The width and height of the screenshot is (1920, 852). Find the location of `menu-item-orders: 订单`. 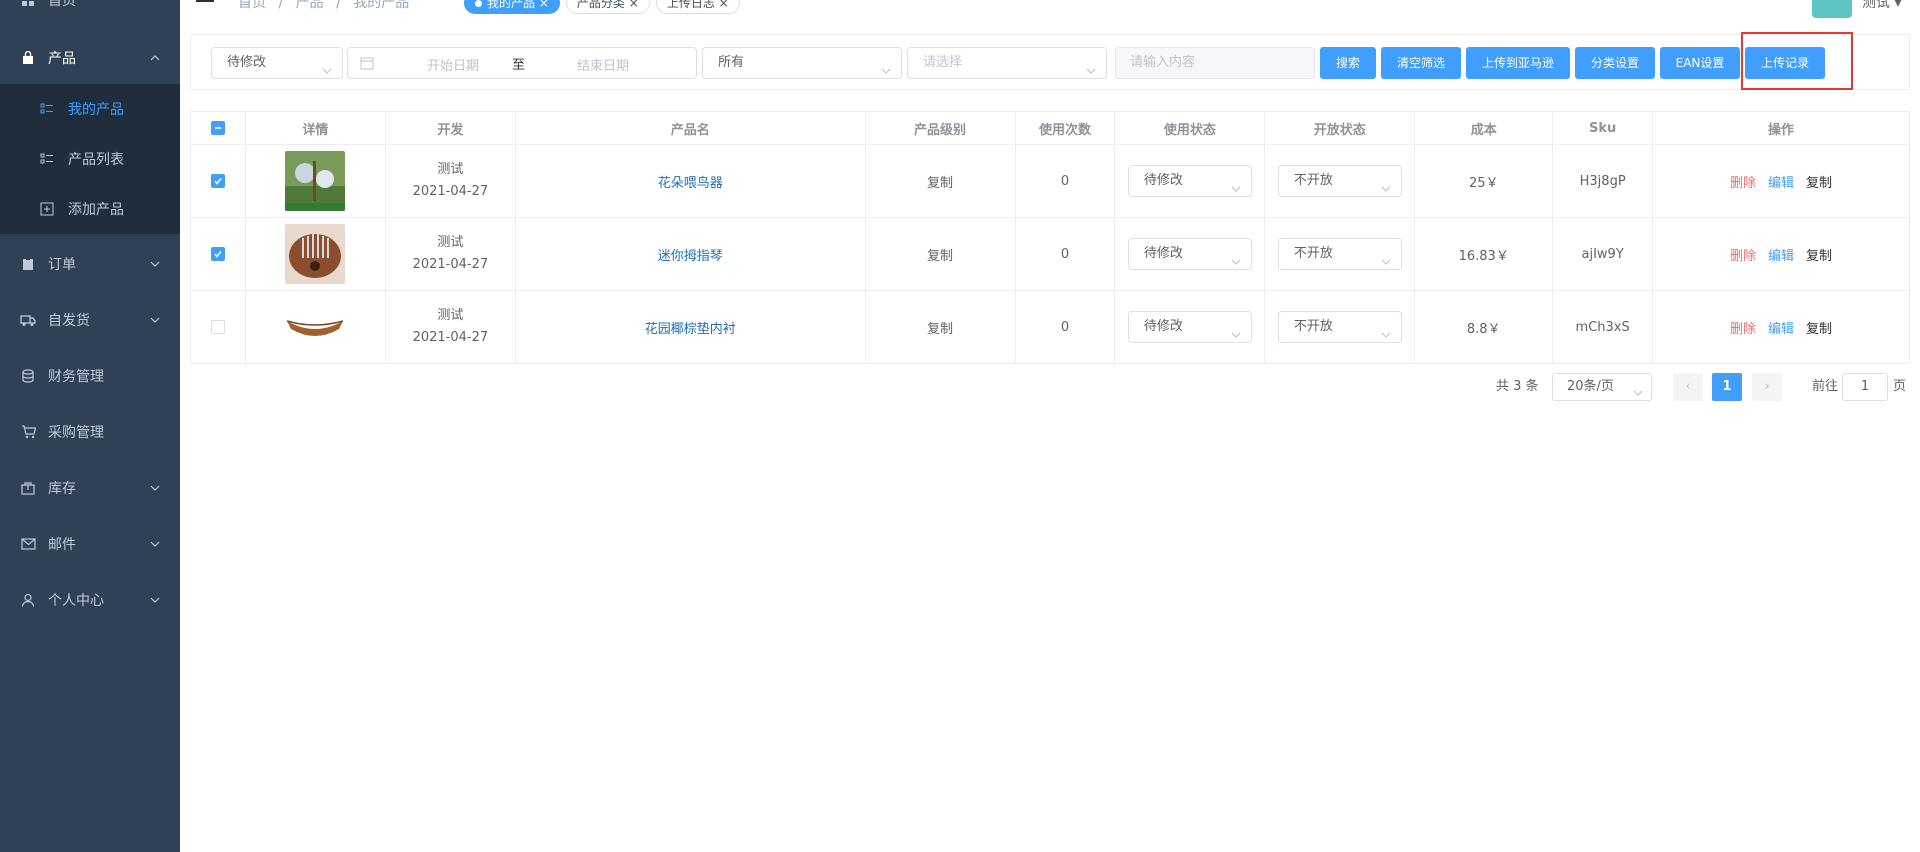

menu-item-orders: 订单 is located at coordinates (90, 264).